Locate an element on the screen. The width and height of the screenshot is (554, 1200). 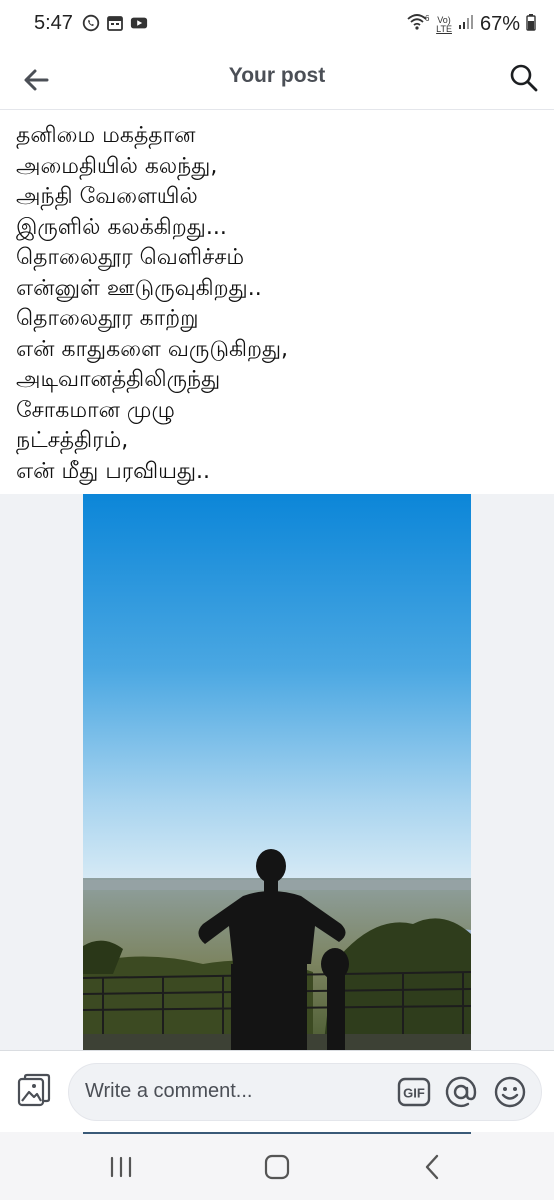
recent-apps-icon is located at coordinates (121, 1167).